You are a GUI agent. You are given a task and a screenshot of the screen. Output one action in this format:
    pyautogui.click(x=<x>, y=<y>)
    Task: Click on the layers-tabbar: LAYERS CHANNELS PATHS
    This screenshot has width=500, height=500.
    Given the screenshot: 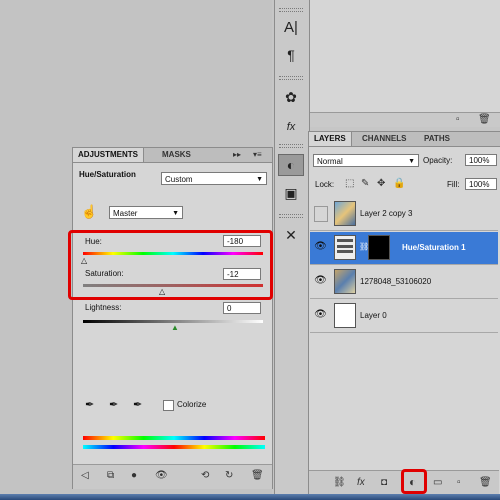 What is the action you would take?
    pyautogui.click(x=404, y=139)
    